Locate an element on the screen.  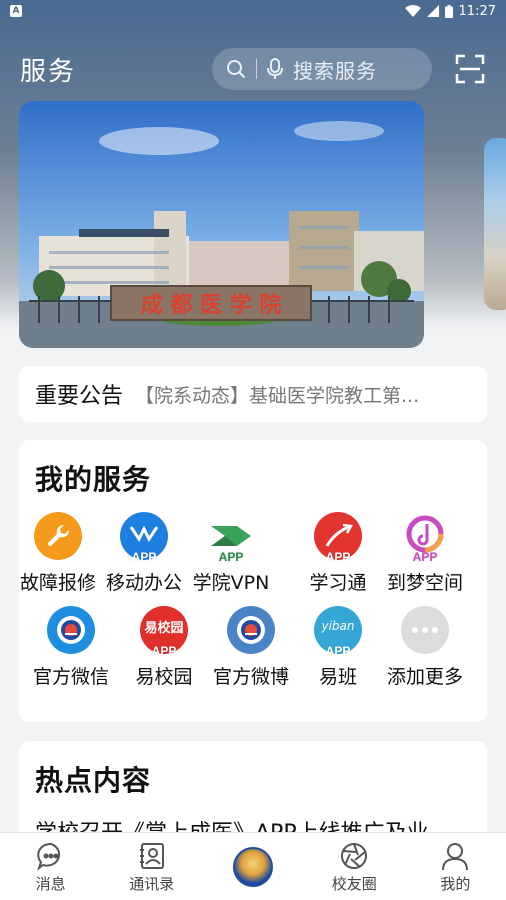
service-yixiaoyuan: 易校园 APP 易校园 is located at coordinates (164, 647).